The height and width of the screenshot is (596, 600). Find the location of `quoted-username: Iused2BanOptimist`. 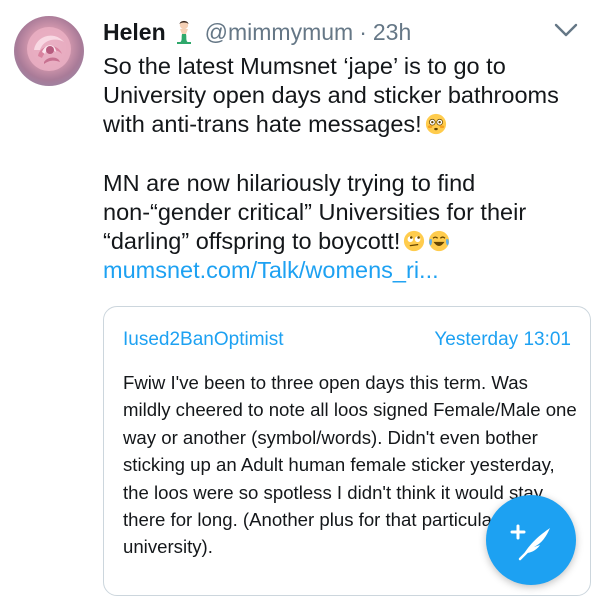

quoted-username: Iused2BanOptimist is located at coordinates (203, 340).